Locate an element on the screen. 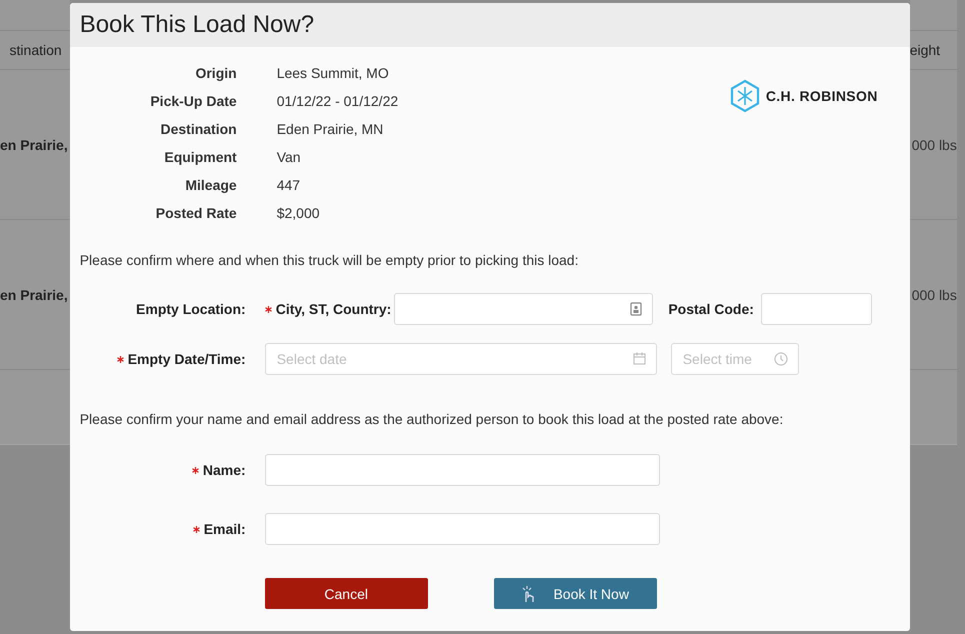 This screenshot has width=965, height=634. field-label: Empty Location: is located at coordinates (191, 309).